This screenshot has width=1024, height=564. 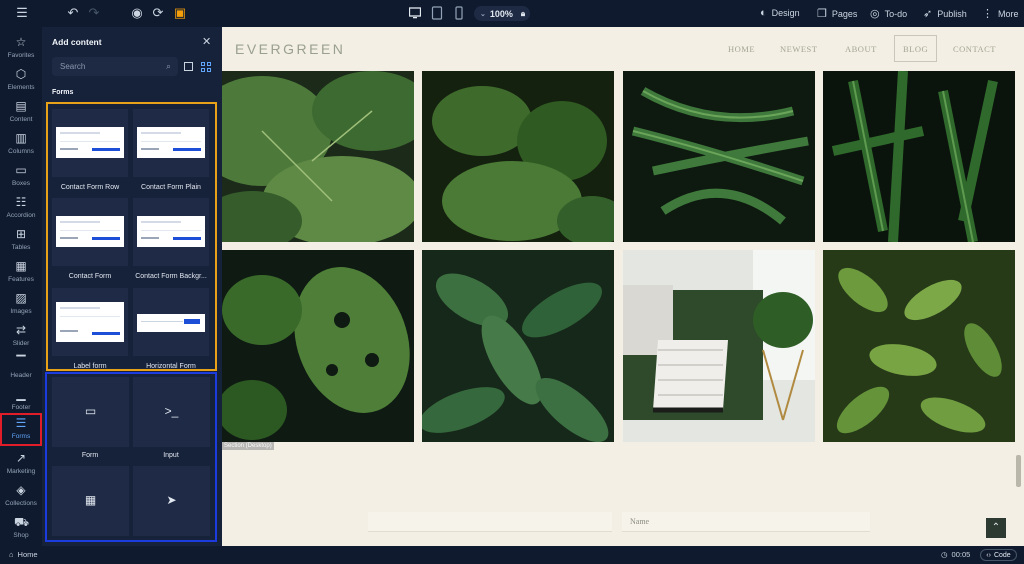 What do you see at coordinates (21, 535) in the screenshot?
I see `rail-label: Shop` at bounding box center [21, 535].